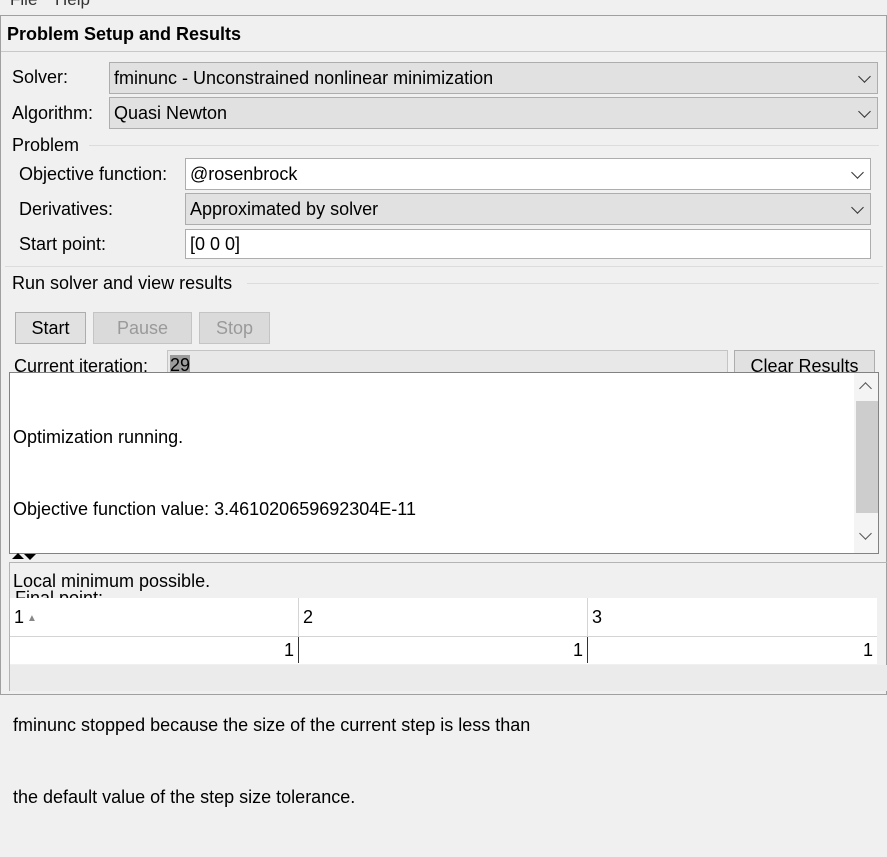 The image size is (887, 857). What do you see at coordinates (867, 457) in the screenshot?
I see `scrollbar-thumb` at bounding box center [867, 457].